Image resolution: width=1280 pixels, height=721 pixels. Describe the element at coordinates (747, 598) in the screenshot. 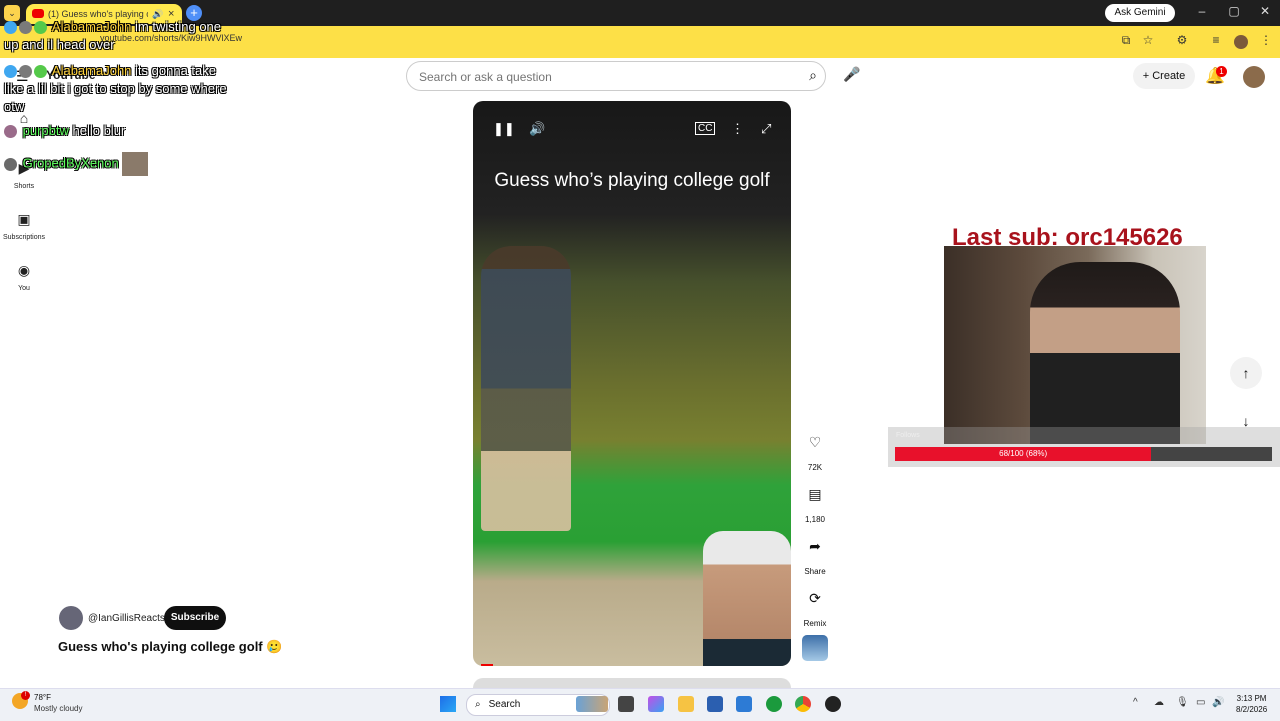

I see `video-reactor-facecam` at that location.